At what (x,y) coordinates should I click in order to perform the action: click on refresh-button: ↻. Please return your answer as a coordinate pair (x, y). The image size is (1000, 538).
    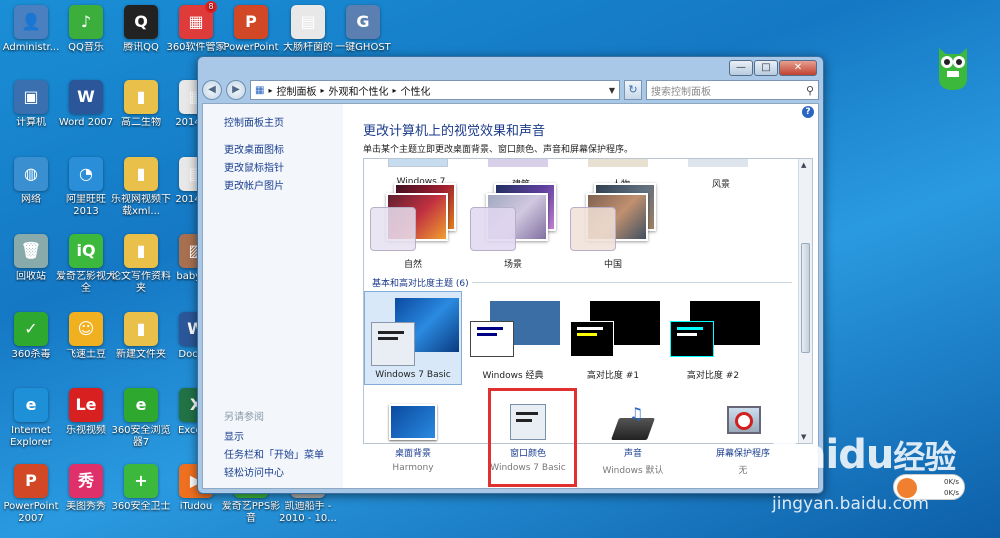
    Looking at the image, I should click on (633, 90).